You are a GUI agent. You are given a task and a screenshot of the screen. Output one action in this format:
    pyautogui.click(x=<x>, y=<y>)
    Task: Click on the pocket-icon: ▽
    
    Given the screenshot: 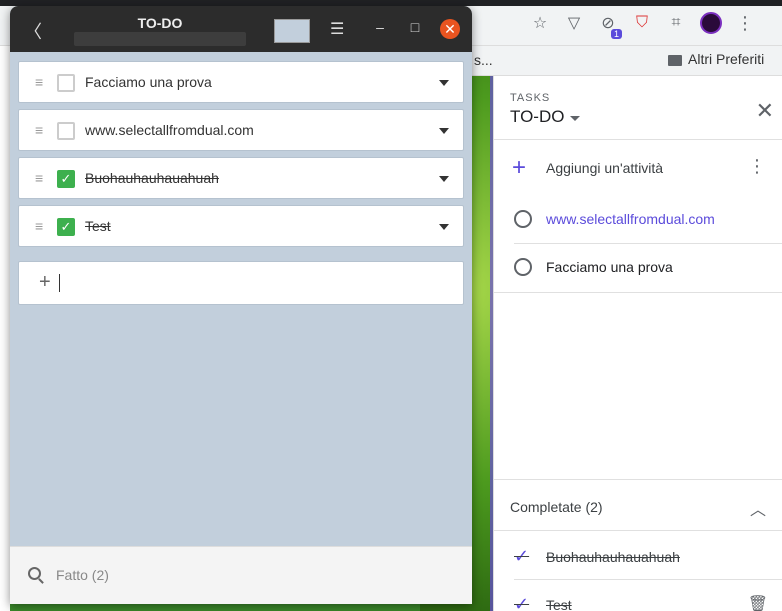 What is the action you would take?
    pyautogui.click(x=574, y=23)
    